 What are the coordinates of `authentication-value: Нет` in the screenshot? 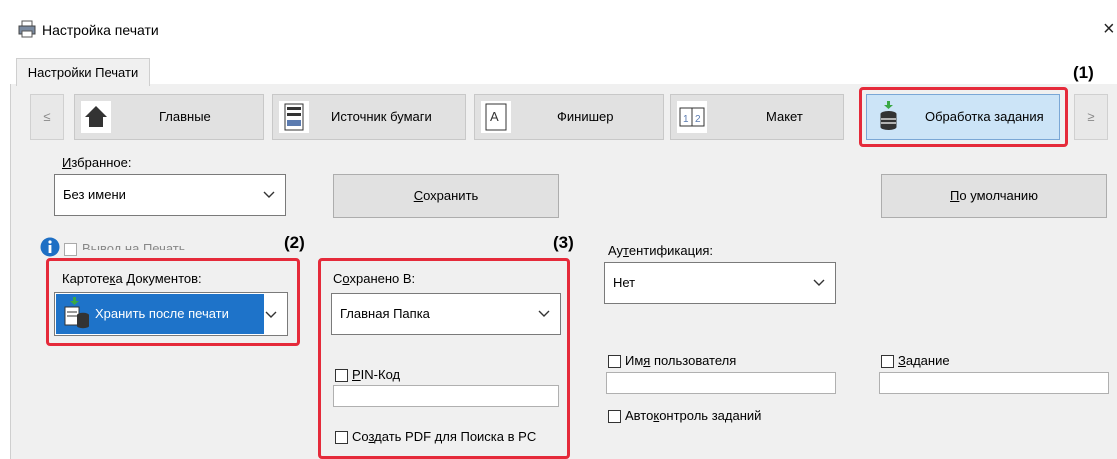 It's located at (624, 282).